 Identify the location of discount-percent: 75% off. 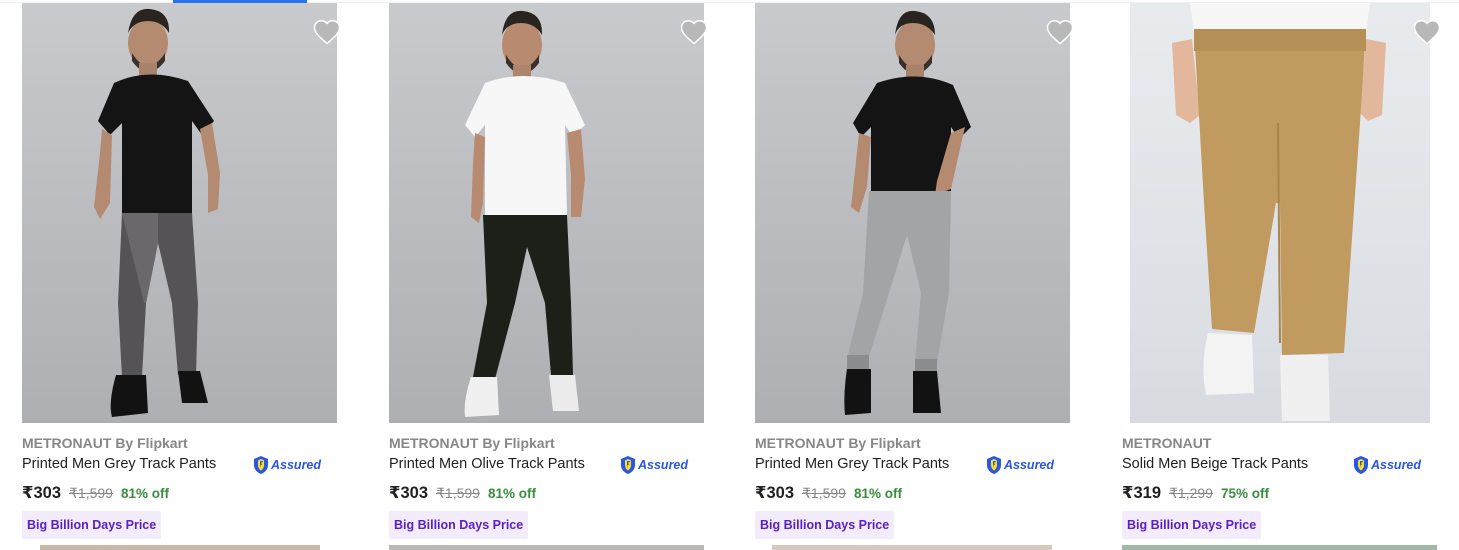
(1244, 493).